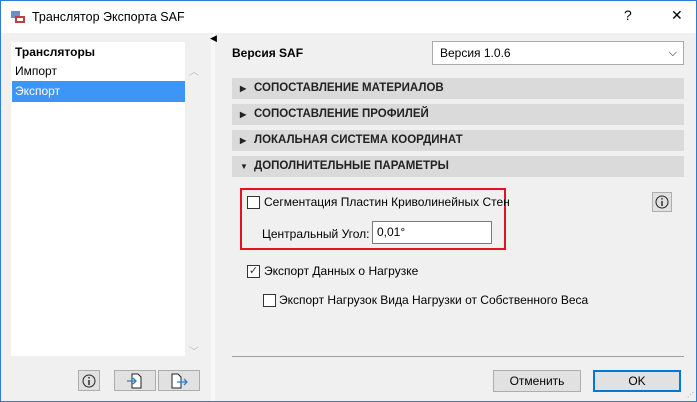  I want to click on section-label: СОПОСТАВЛЕНИЕ МАТЕРИАЛОВ, so click(349, 88).